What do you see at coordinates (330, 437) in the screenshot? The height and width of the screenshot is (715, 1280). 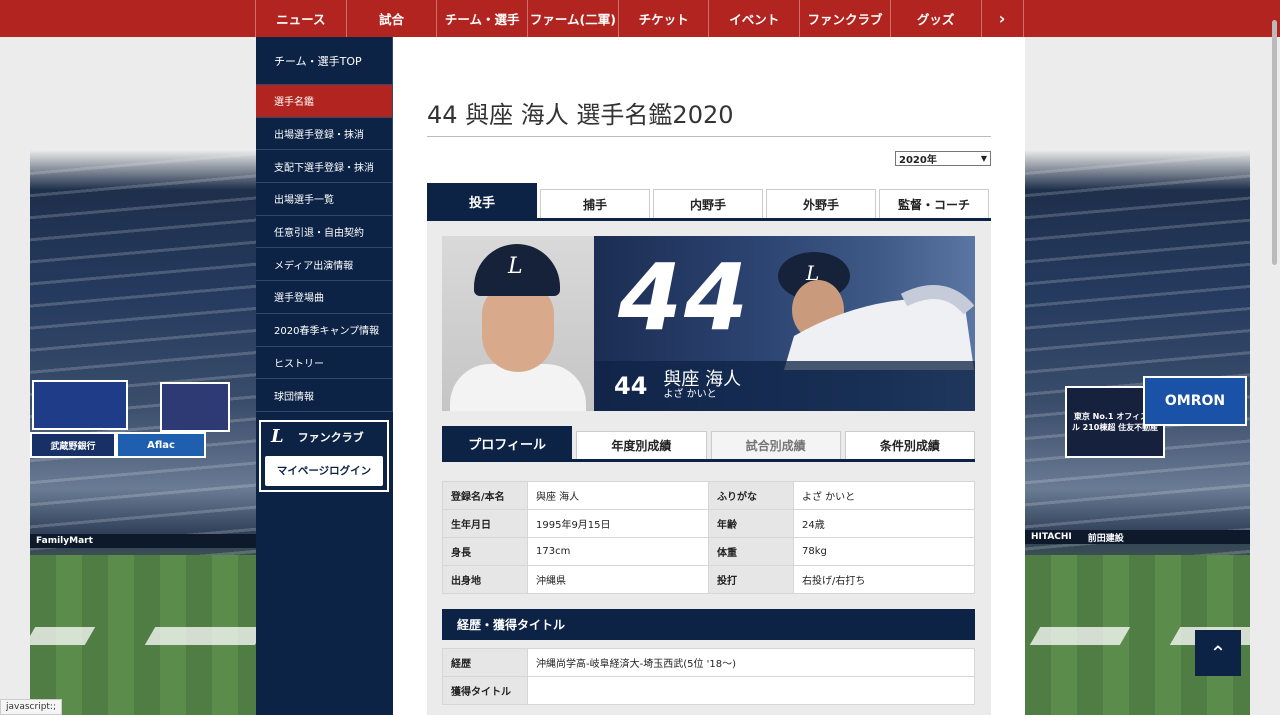 I see `fanclub-label: ファンクラブ` at bounding box center [330, 437].